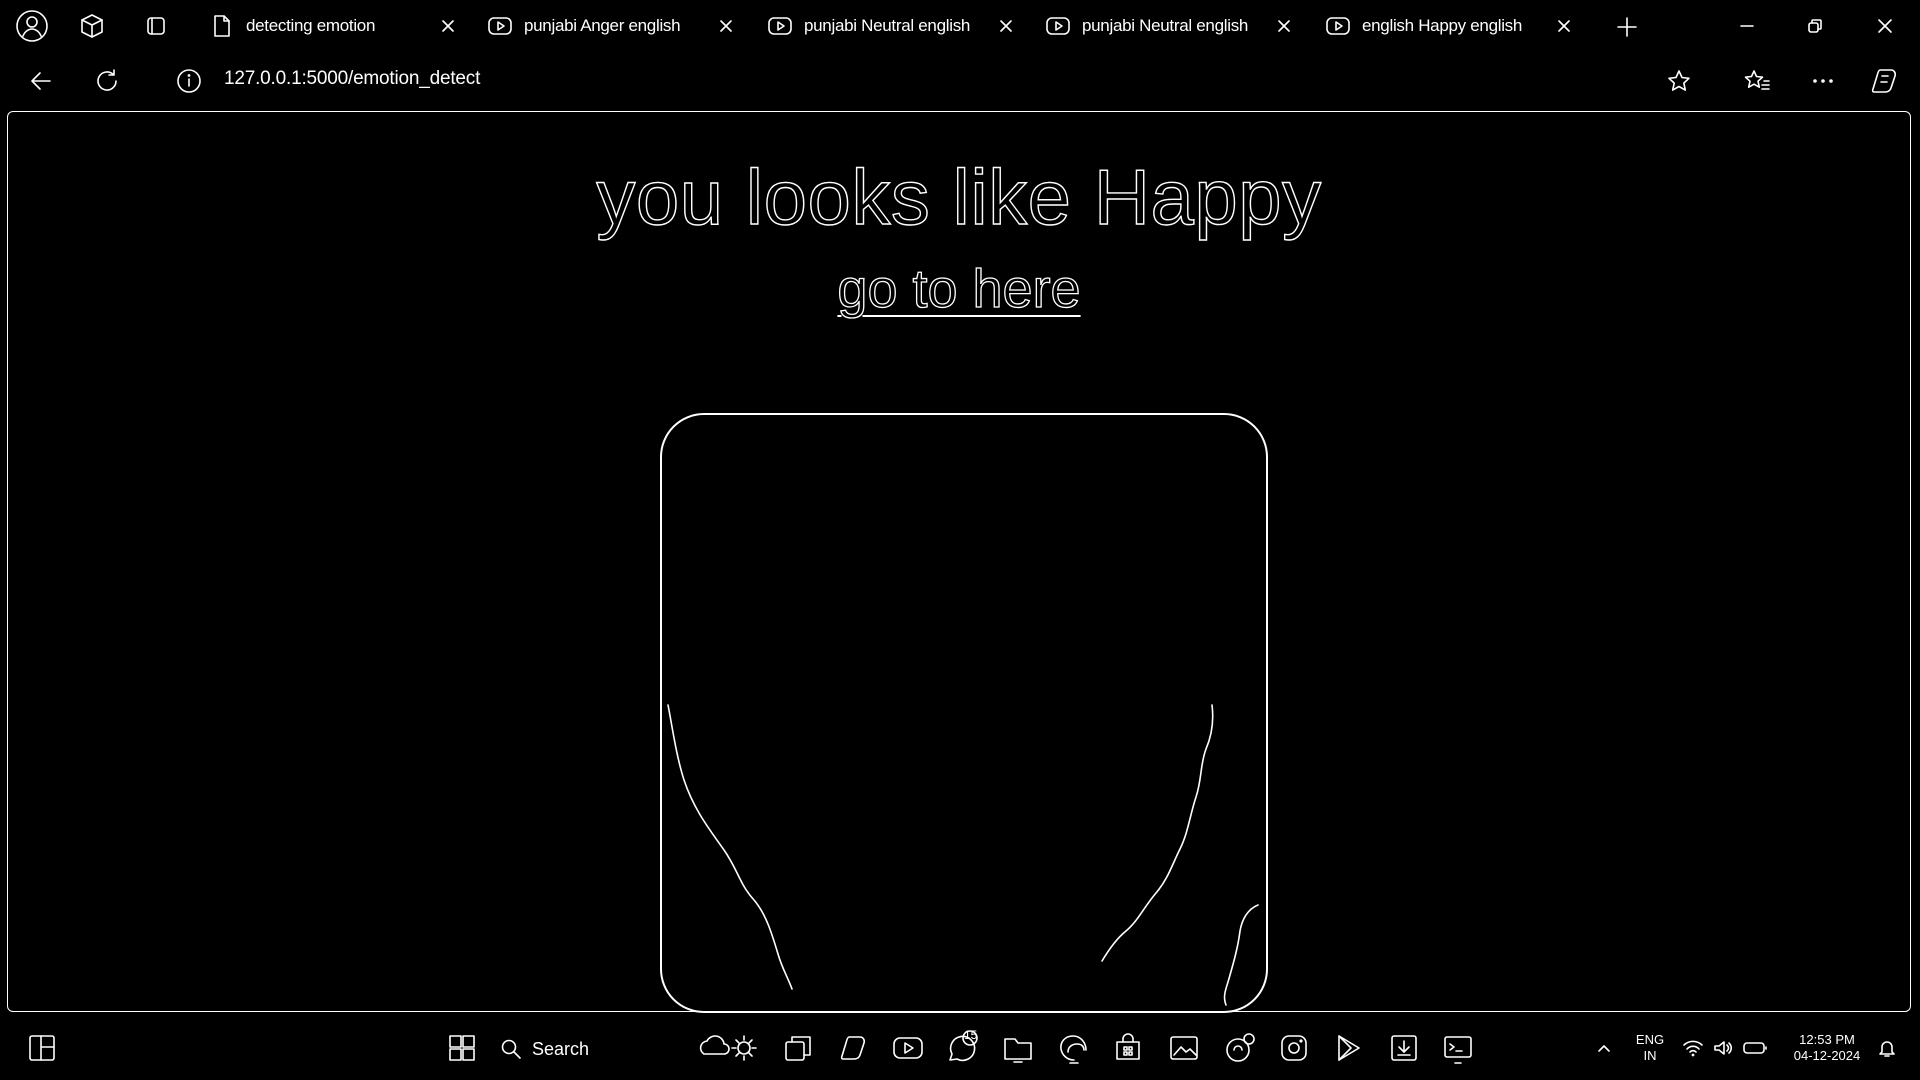 This screenshot has width=1920, height=1080. Describe the element at coordinates (1885, 26) in the screenshot. I see `close-window-icon` at that location.